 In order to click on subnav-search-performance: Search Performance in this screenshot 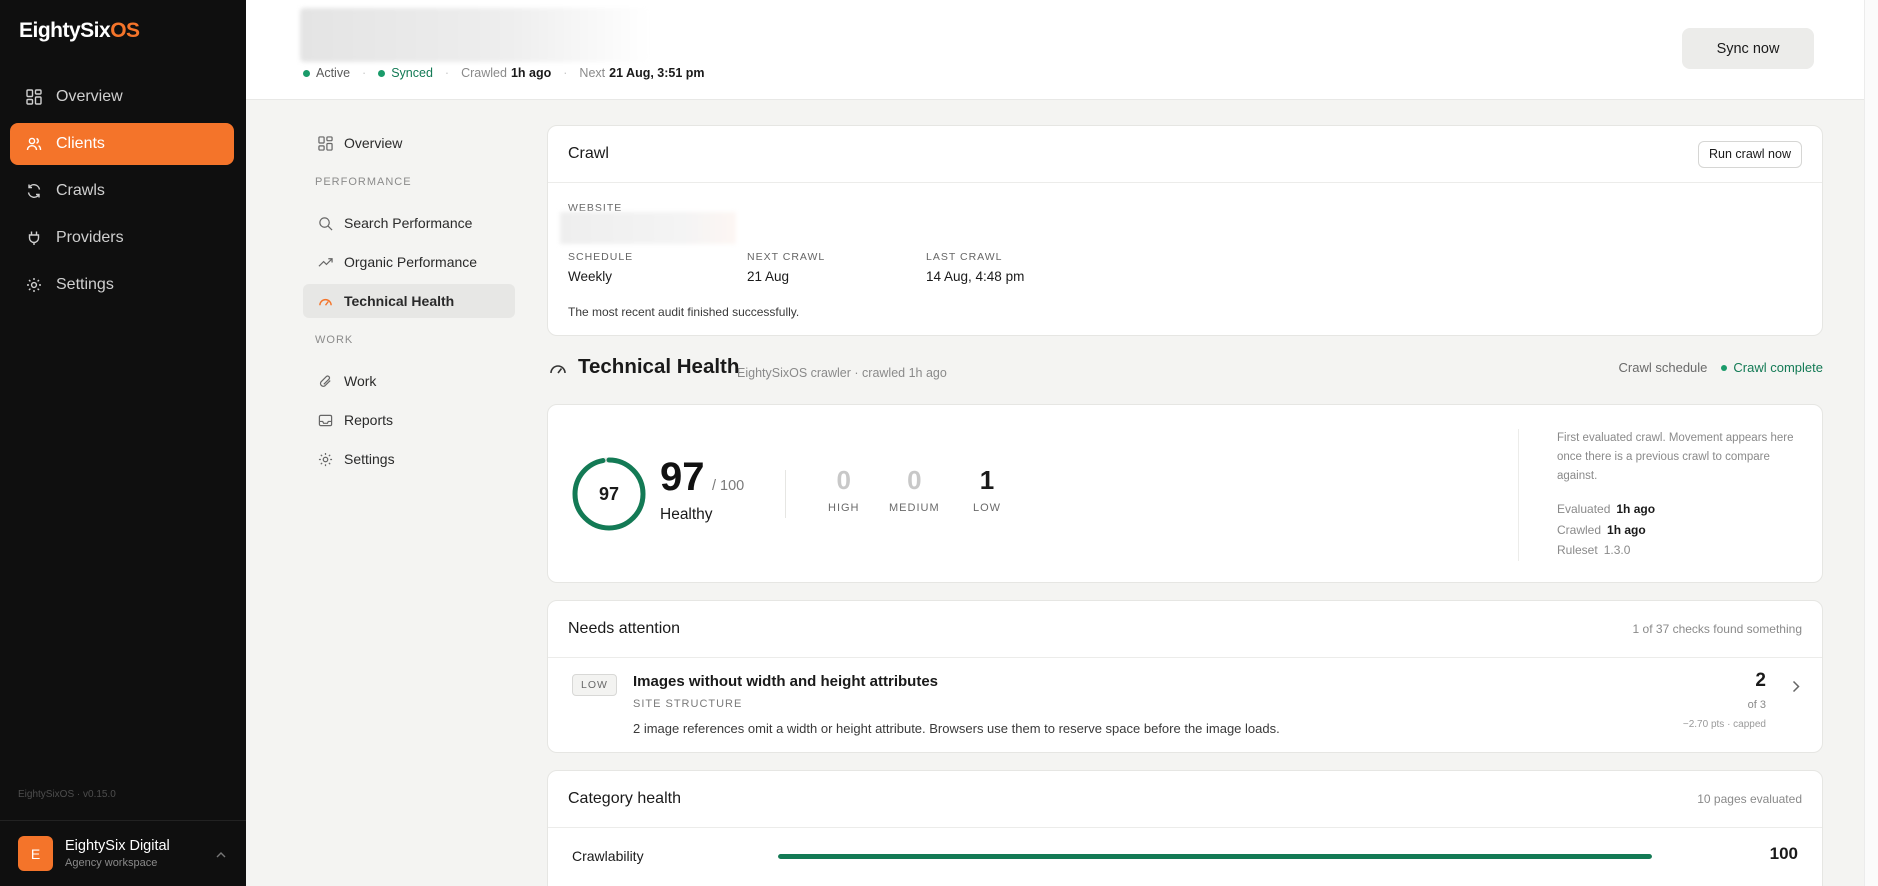, I will do `click(409, 223)`.